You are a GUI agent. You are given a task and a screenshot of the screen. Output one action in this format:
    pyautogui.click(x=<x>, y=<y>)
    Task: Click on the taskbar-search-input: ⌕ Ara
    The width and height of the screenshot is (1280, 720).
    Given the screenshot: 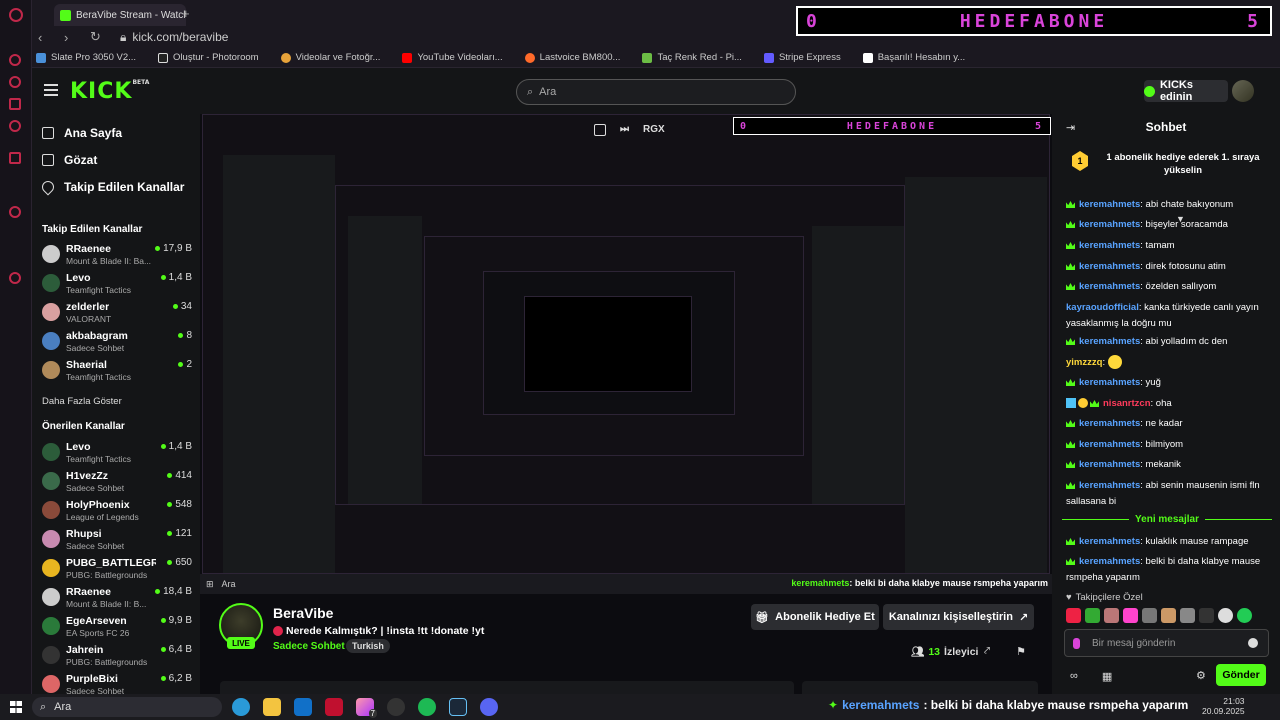 What is the action you would take?
    pyautogui.click(x=127, y=707)
    